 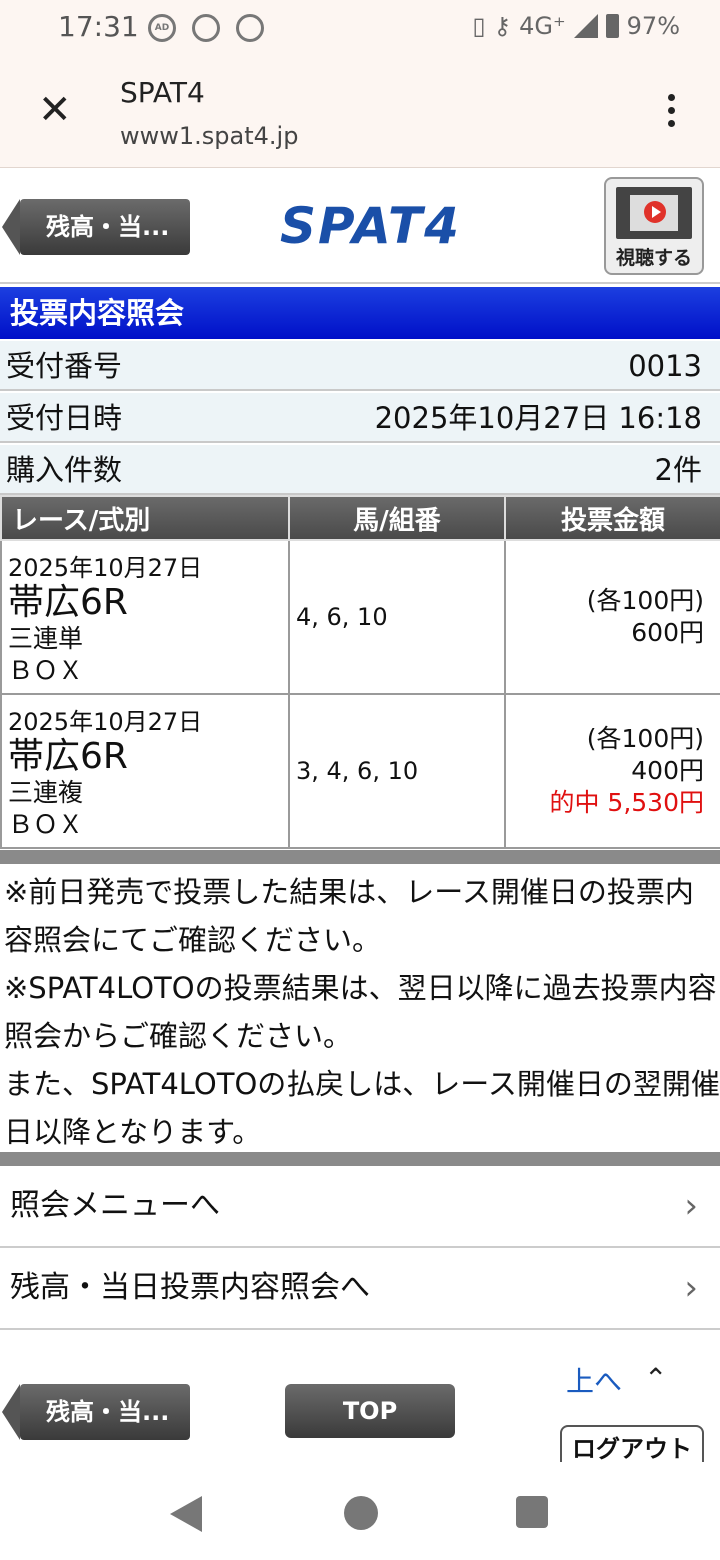 I want to click on link-balance-today-inquiry: 残高・当日投票内容照会へ ›, so click(x=360, y=1289).